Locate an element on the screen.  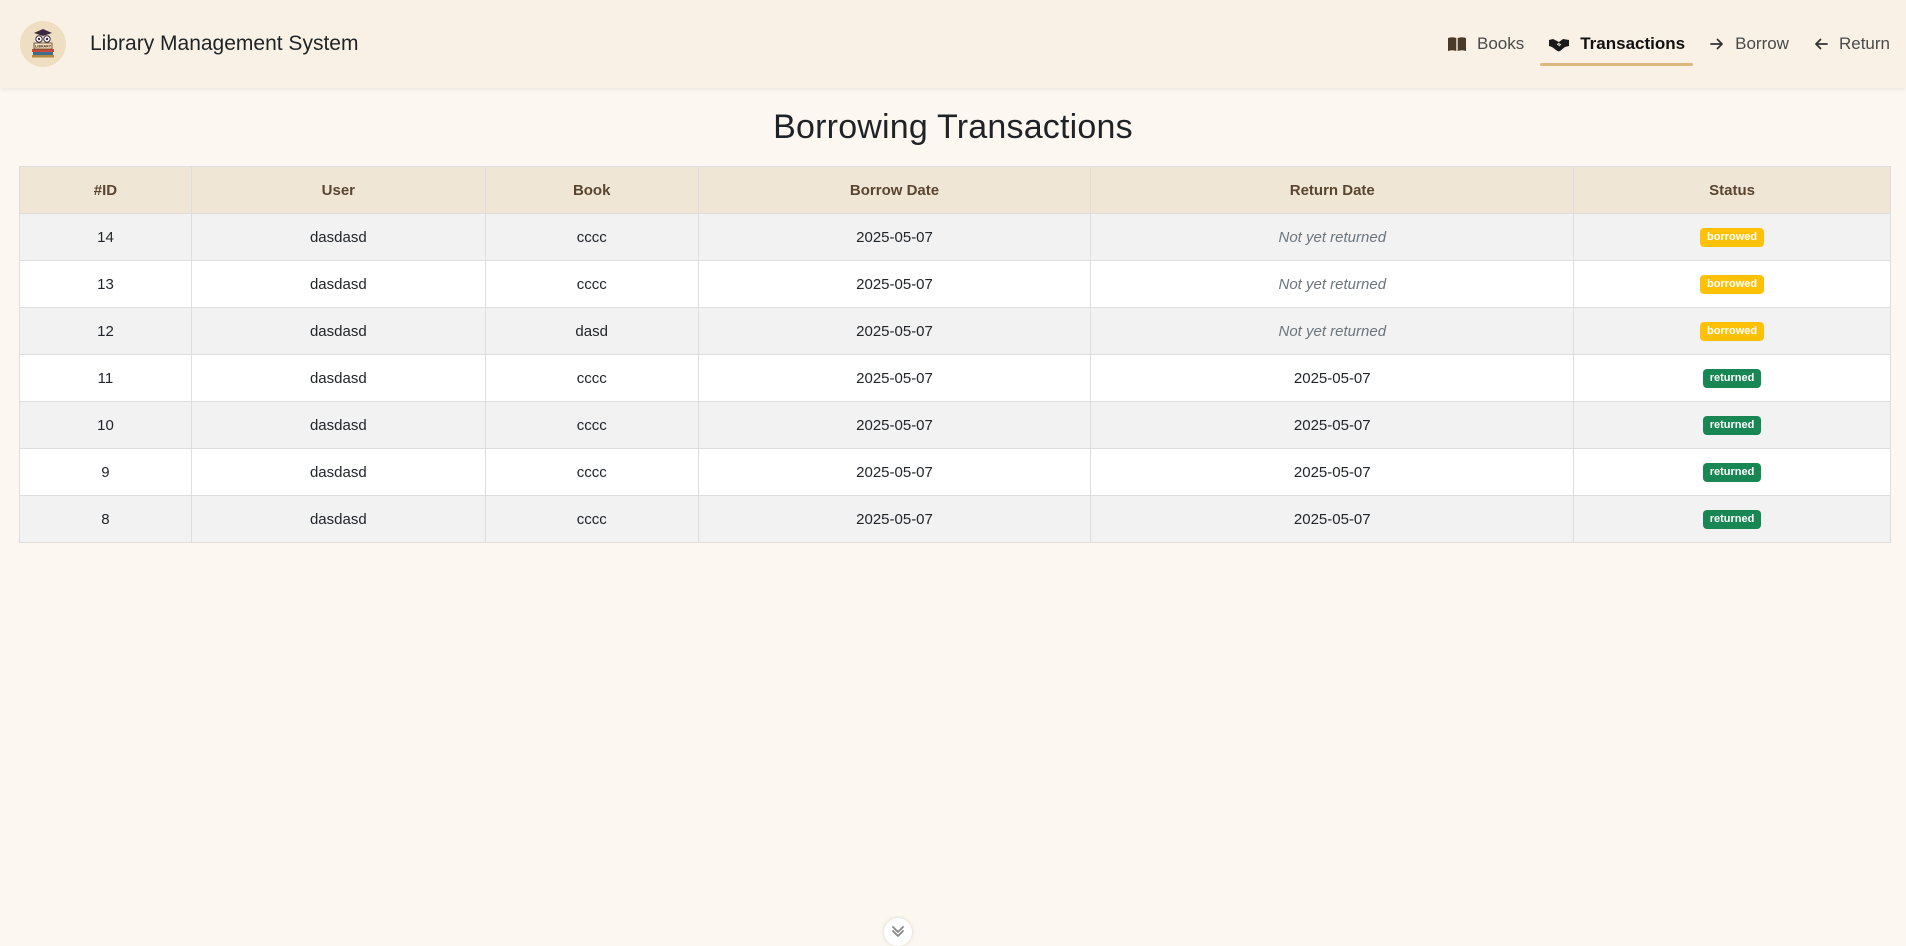
nav-borrow-label: Borrow is located at coordinates (1762, 43).